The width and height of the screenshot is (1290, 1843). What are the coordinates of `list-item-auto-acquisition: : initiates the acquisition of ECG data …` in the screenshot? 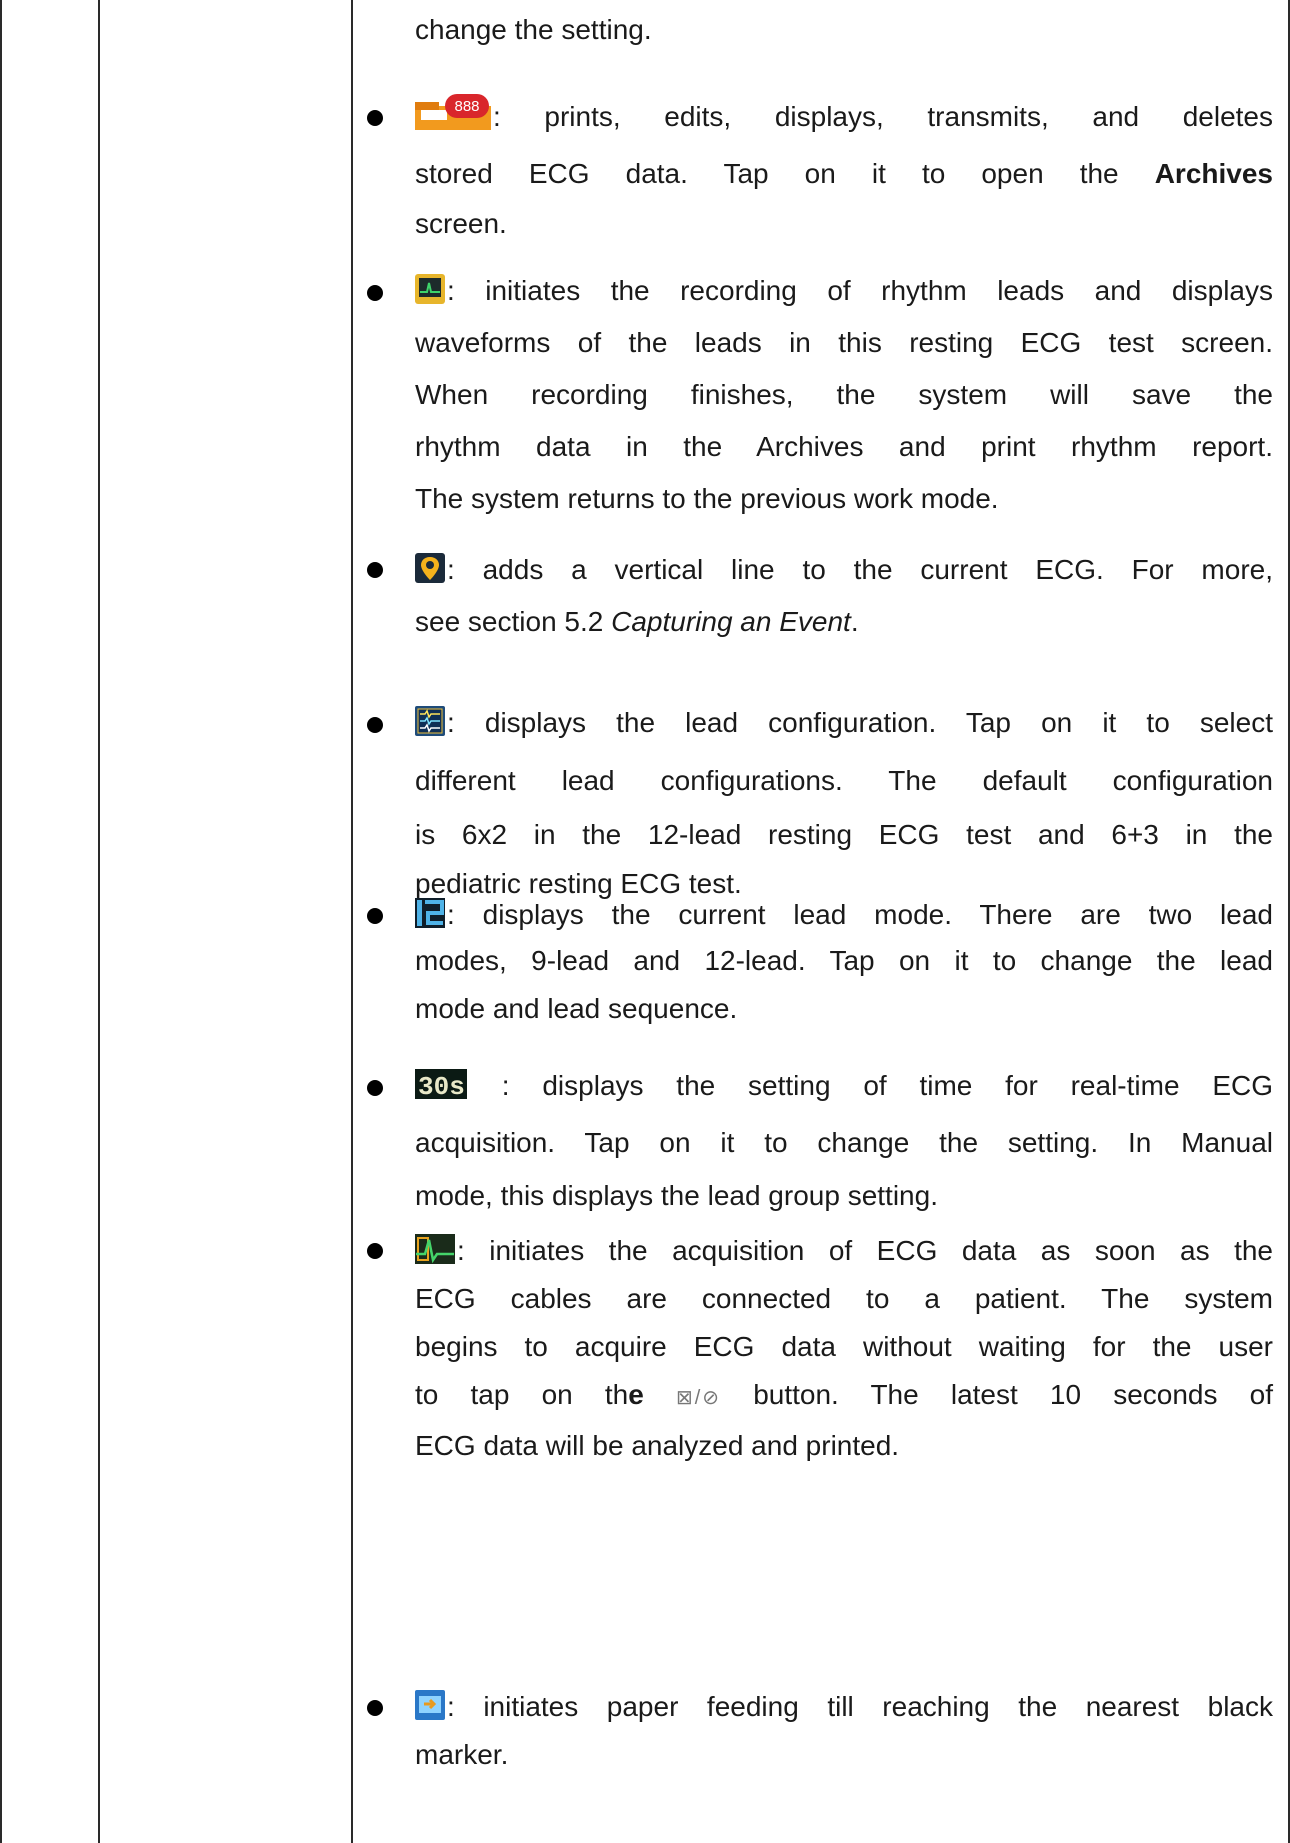 It's located at (820, 1348).